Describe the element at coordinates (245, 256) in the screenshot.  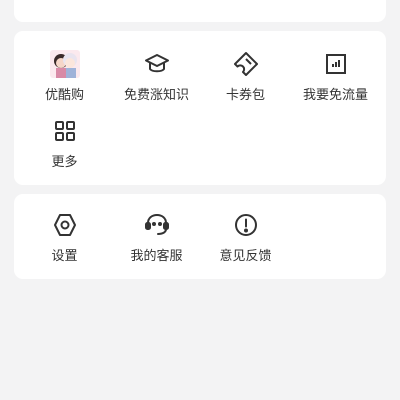
I see `settings-label: 意见反馈` at that location.